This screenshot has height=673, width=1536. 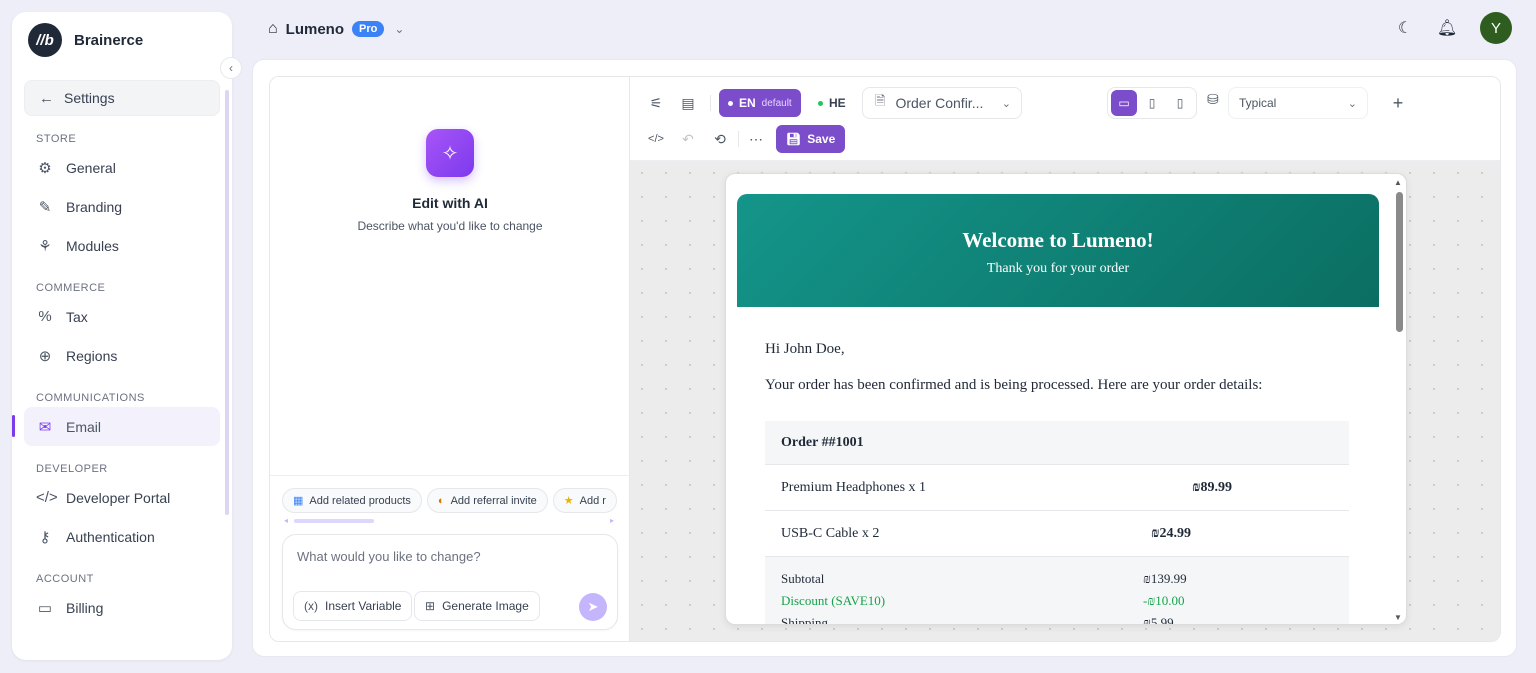 What do you see at coordinates (286, 520) in the screenshot?
I see `scroll-left-icon: ◂` at bounding box center [286, 520].